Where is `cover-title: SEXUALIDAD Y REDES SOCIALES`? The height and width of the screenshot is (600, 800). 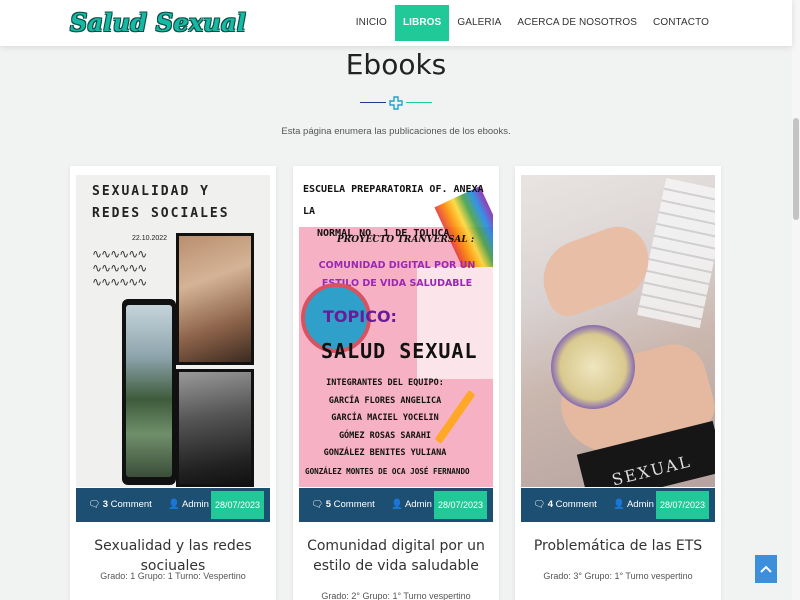 cover-title: SEXUALIDAD Y REDES SOCIALES is located at coordinates (161, 202).